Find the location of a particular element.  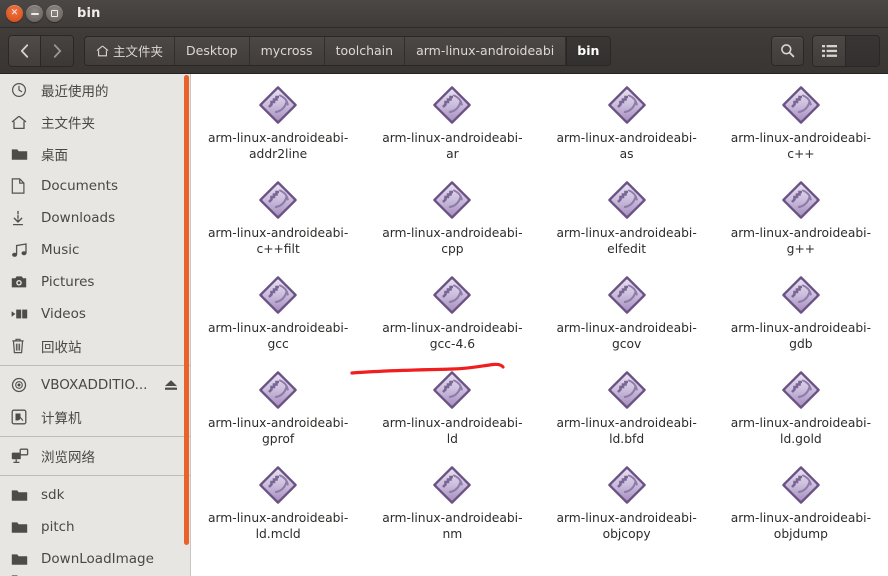

file-item: arm-linux-androideabi-as is located at coordinates (627, 127).